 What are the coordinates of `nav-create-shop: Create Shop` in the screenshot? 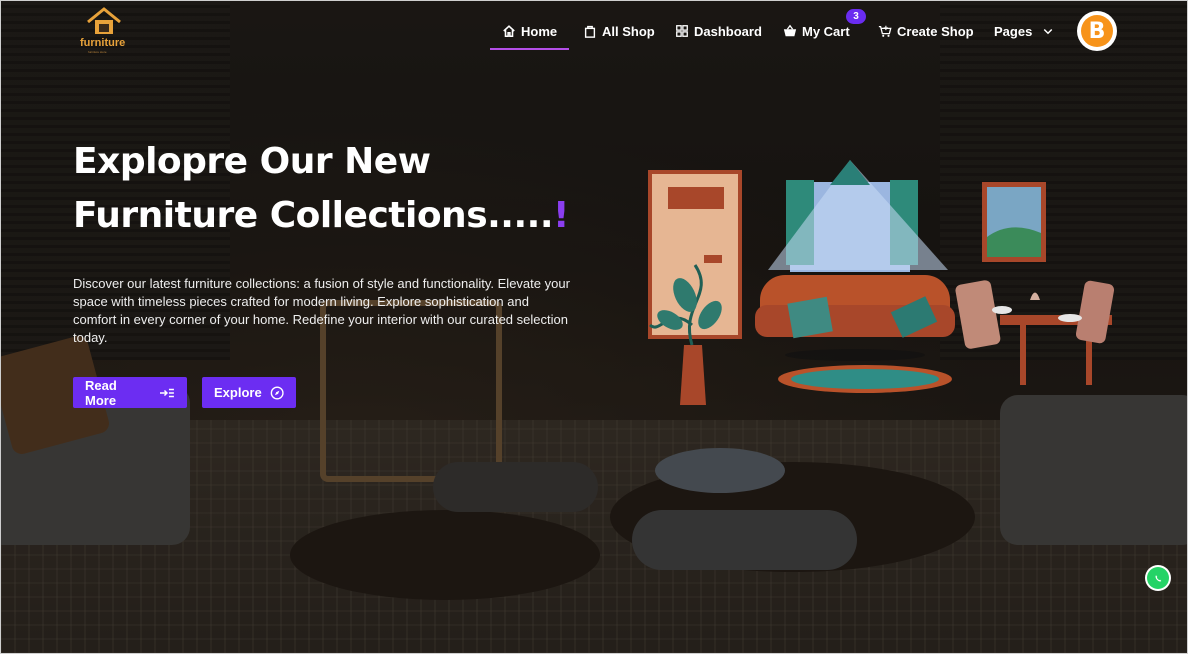 It's located at (926, 31).